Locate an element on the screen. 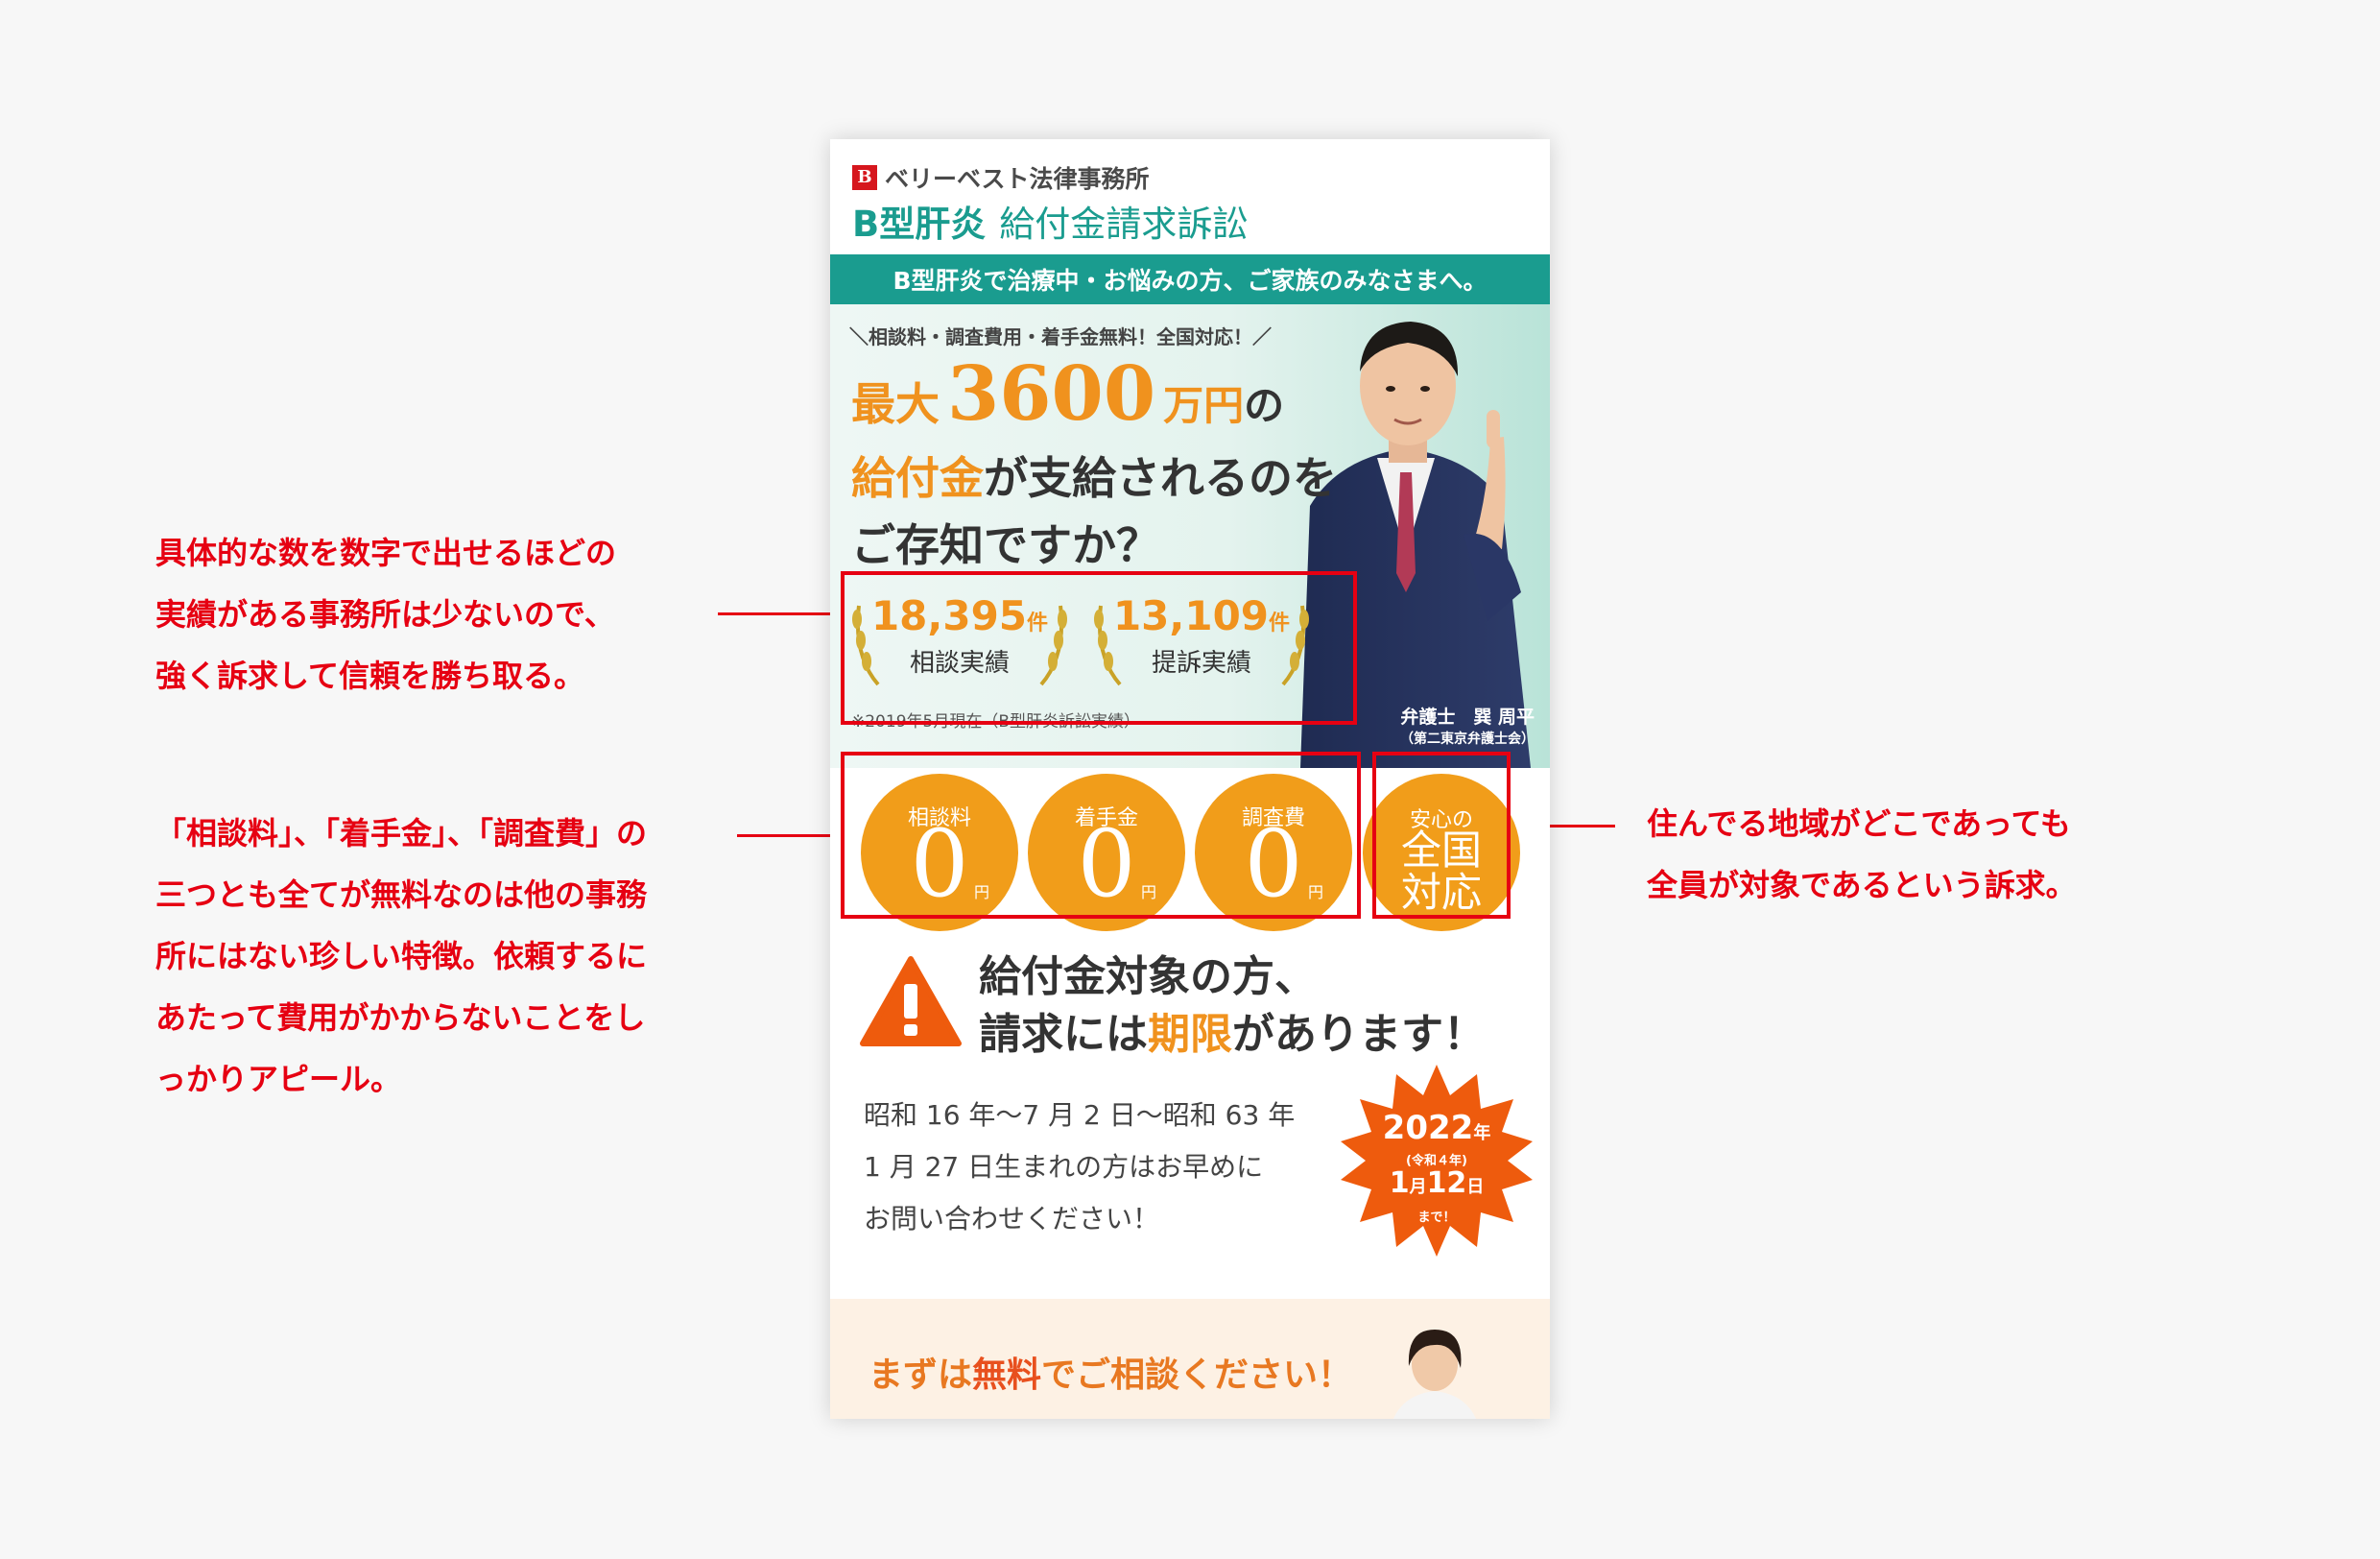 This screenshot has width=2380, height=1559. warning-icon is located at coordinates (911, 1001).